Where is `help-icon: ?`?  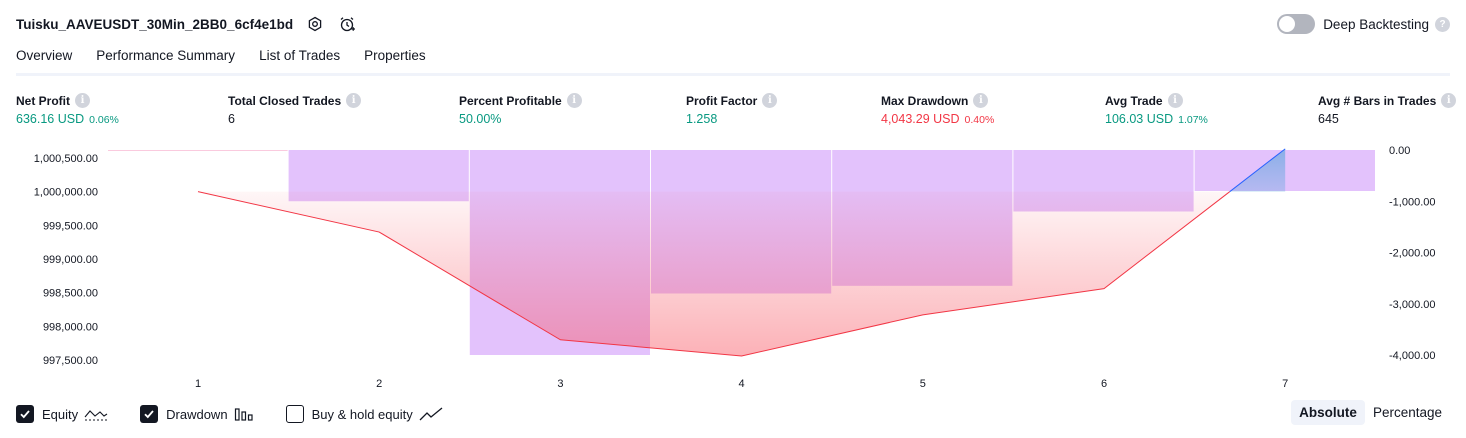 help-icon: ? is located at coordinates (1442, 24).